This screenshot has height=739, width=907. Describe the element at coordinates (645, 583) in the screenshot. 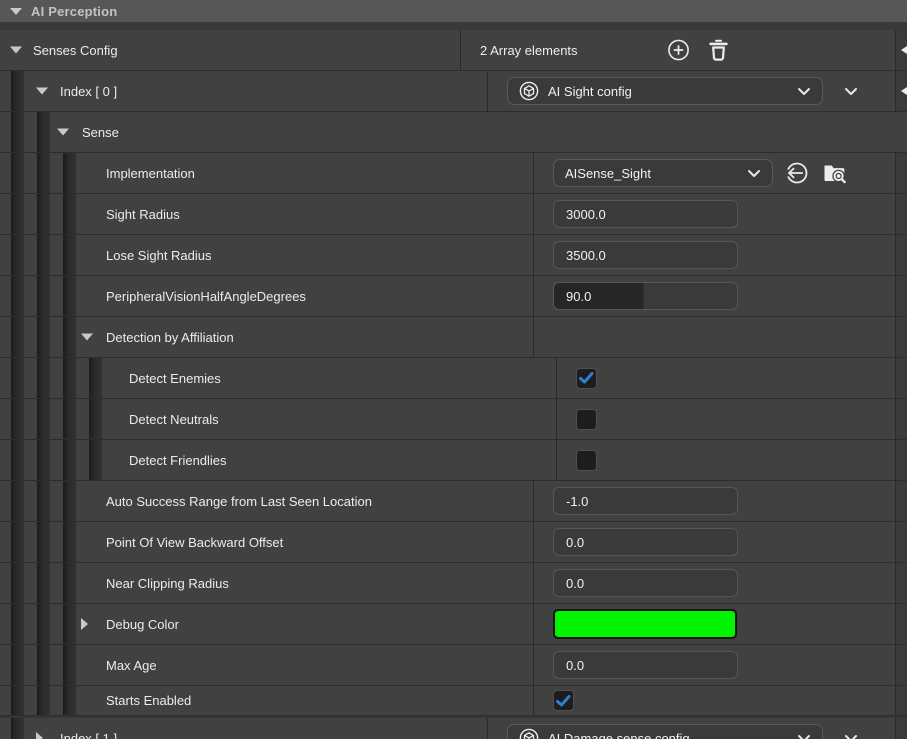

I see `near-clipping-radius-input: 0.0` at that location.